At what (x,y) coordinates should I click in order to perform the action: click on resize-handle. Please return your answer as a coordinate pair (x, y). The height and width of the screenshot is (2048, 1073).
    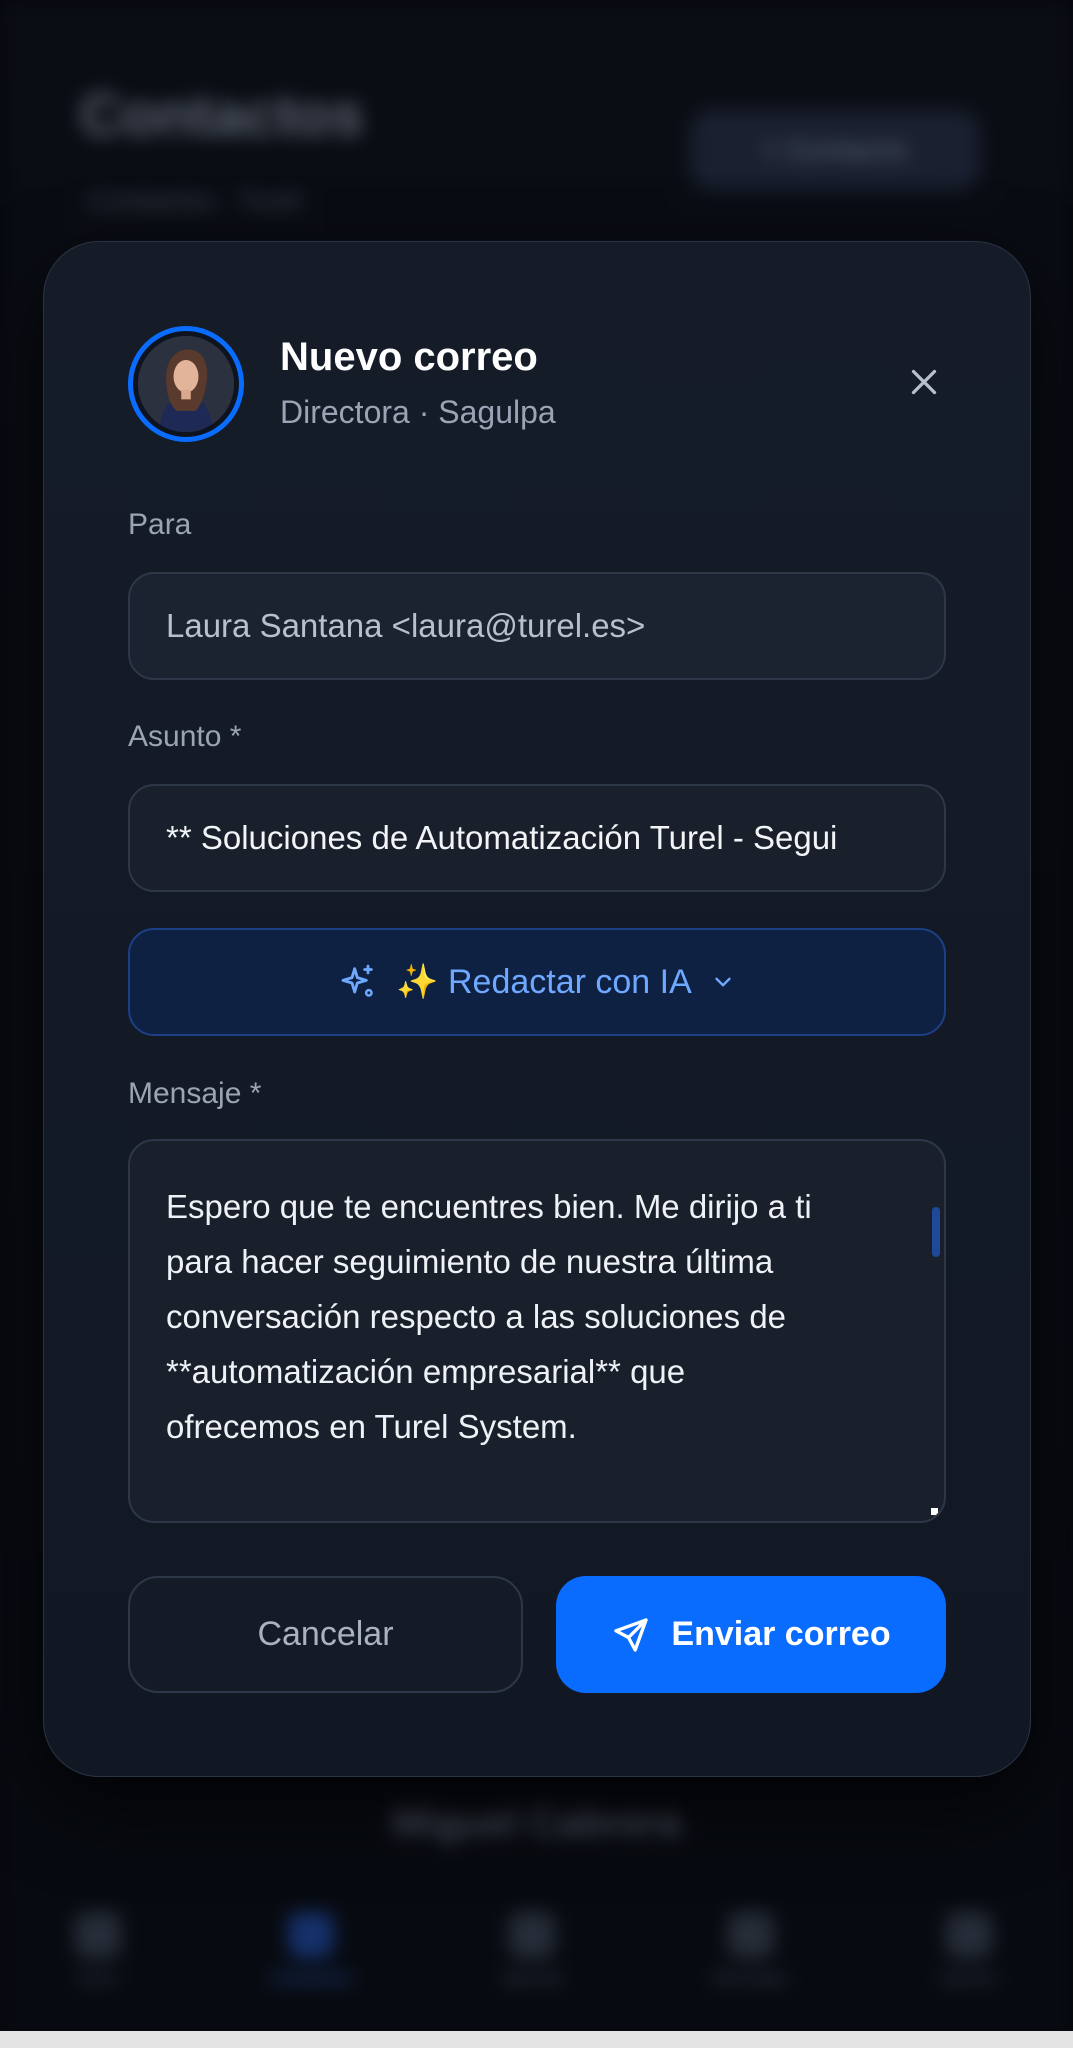
    Looking at the image, I should click on (934, 1511).